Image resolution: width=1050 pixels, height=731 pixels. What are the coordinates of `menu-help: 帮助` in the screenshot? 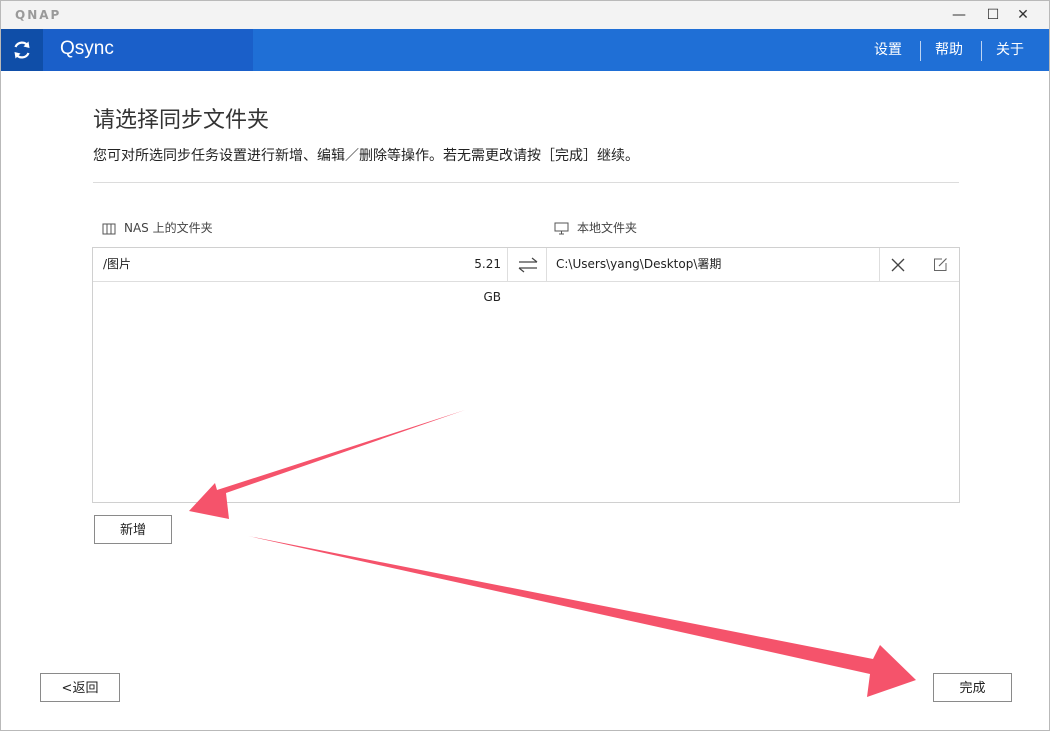 It's located at (949, 50).